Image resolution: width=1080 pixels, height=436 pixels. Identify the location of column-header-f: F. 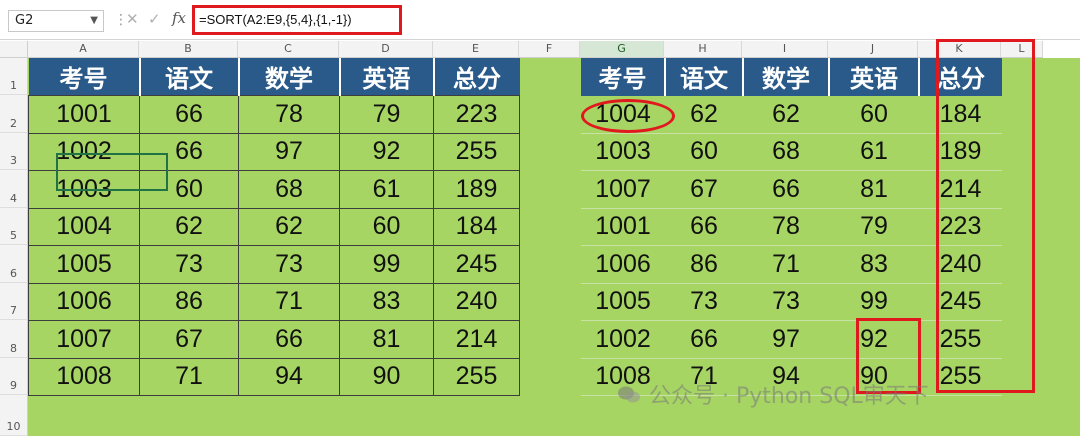
(549, 49).